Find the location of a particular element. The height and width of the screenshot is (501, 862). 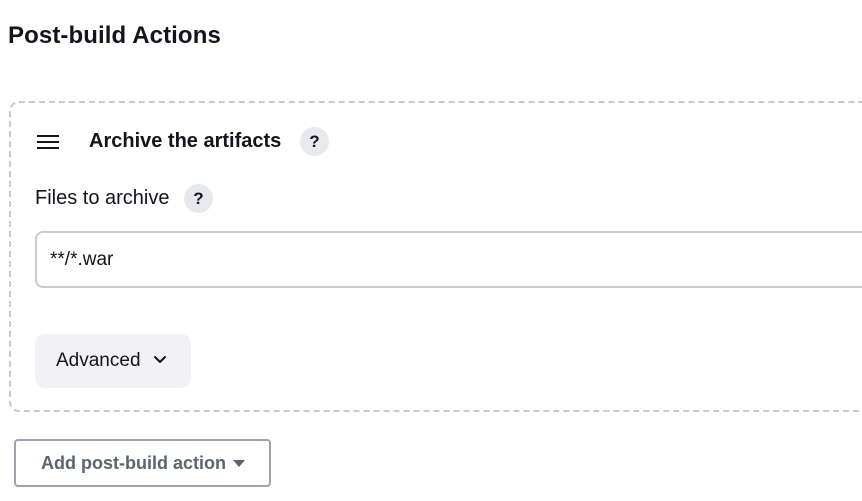

chevron-down-icon is located at coordinates (160, 359).